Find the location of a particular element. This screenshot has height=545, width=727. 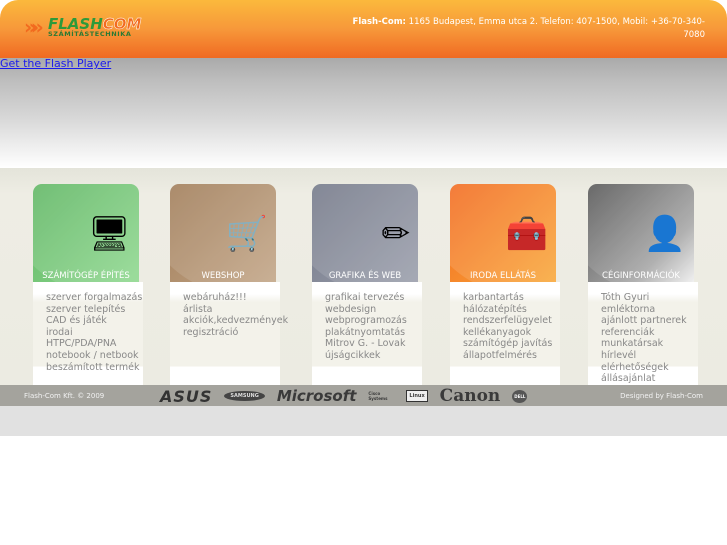

card-link: webáruház!!! is located at coordinates (231, 298).